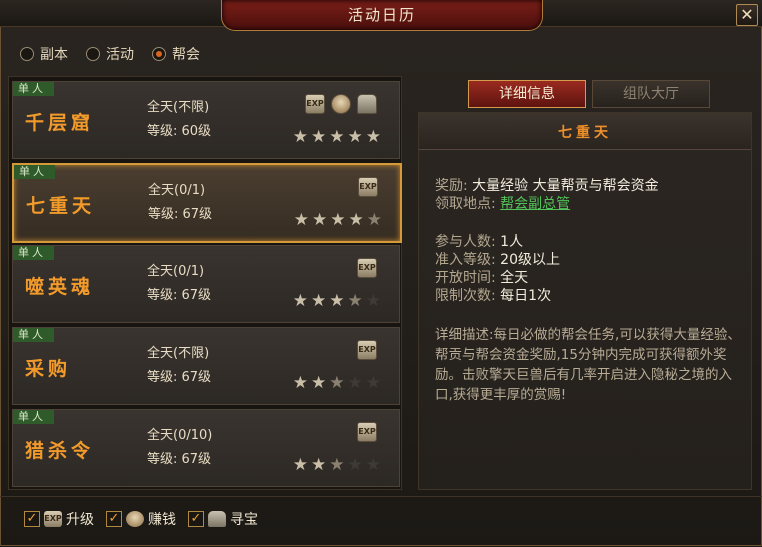 The height and width of the screenshot is (547, 762). I want to click on filter-checkbox: ✓ EXP 升级, so click(59, 519).